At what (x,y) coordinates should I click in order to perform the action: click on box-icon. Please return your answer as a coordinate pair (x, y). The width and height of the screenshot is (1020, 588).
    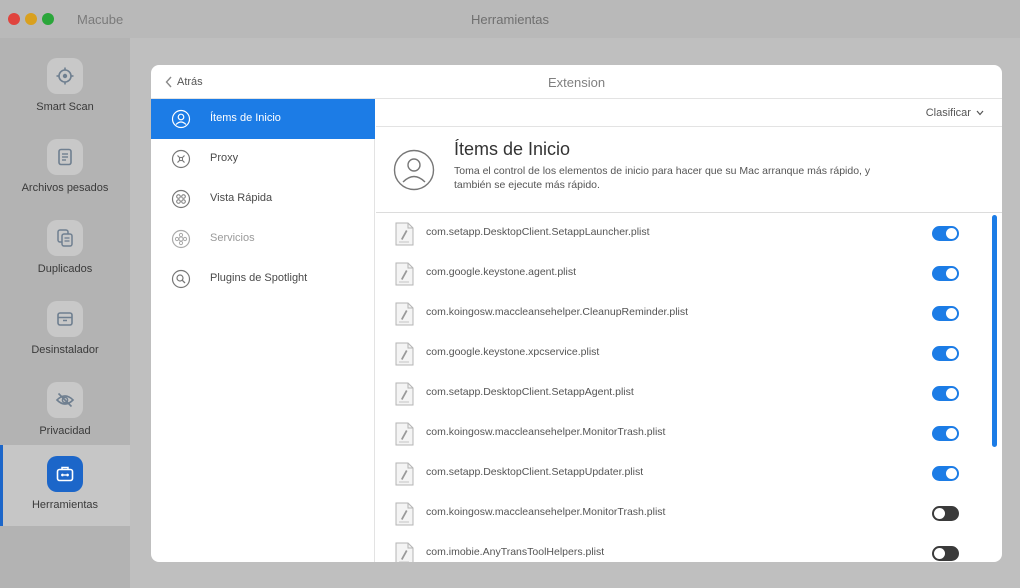
    Looking at the image, I should click on (65, 319).